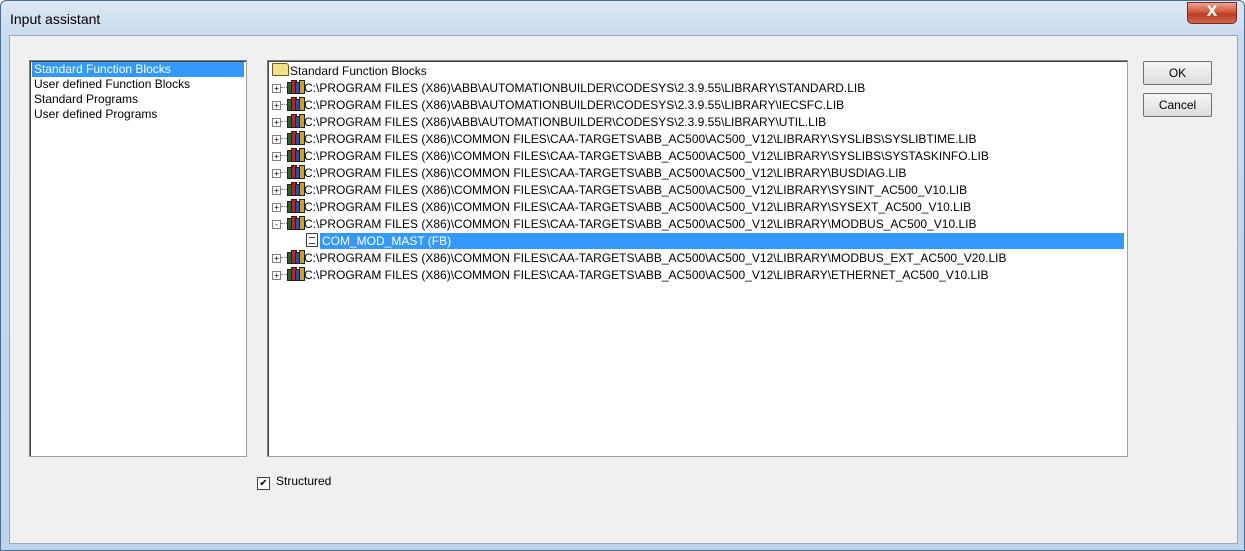 This screenshot has height=551, width=1245. What do you see at coordinates (358, 71) in the screenshot?
I see `tree-root-label: Standard Function Blocks` at bounding box center [358, 71].